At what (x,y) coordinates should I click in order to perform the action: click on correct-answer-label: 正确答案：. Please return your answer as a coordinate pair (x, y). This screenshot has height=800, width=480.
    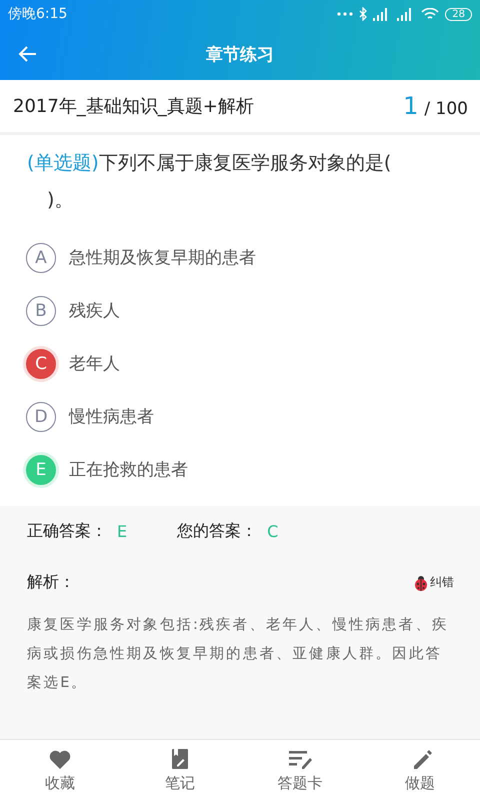
    Looking at the image, I should click on (67, 531).